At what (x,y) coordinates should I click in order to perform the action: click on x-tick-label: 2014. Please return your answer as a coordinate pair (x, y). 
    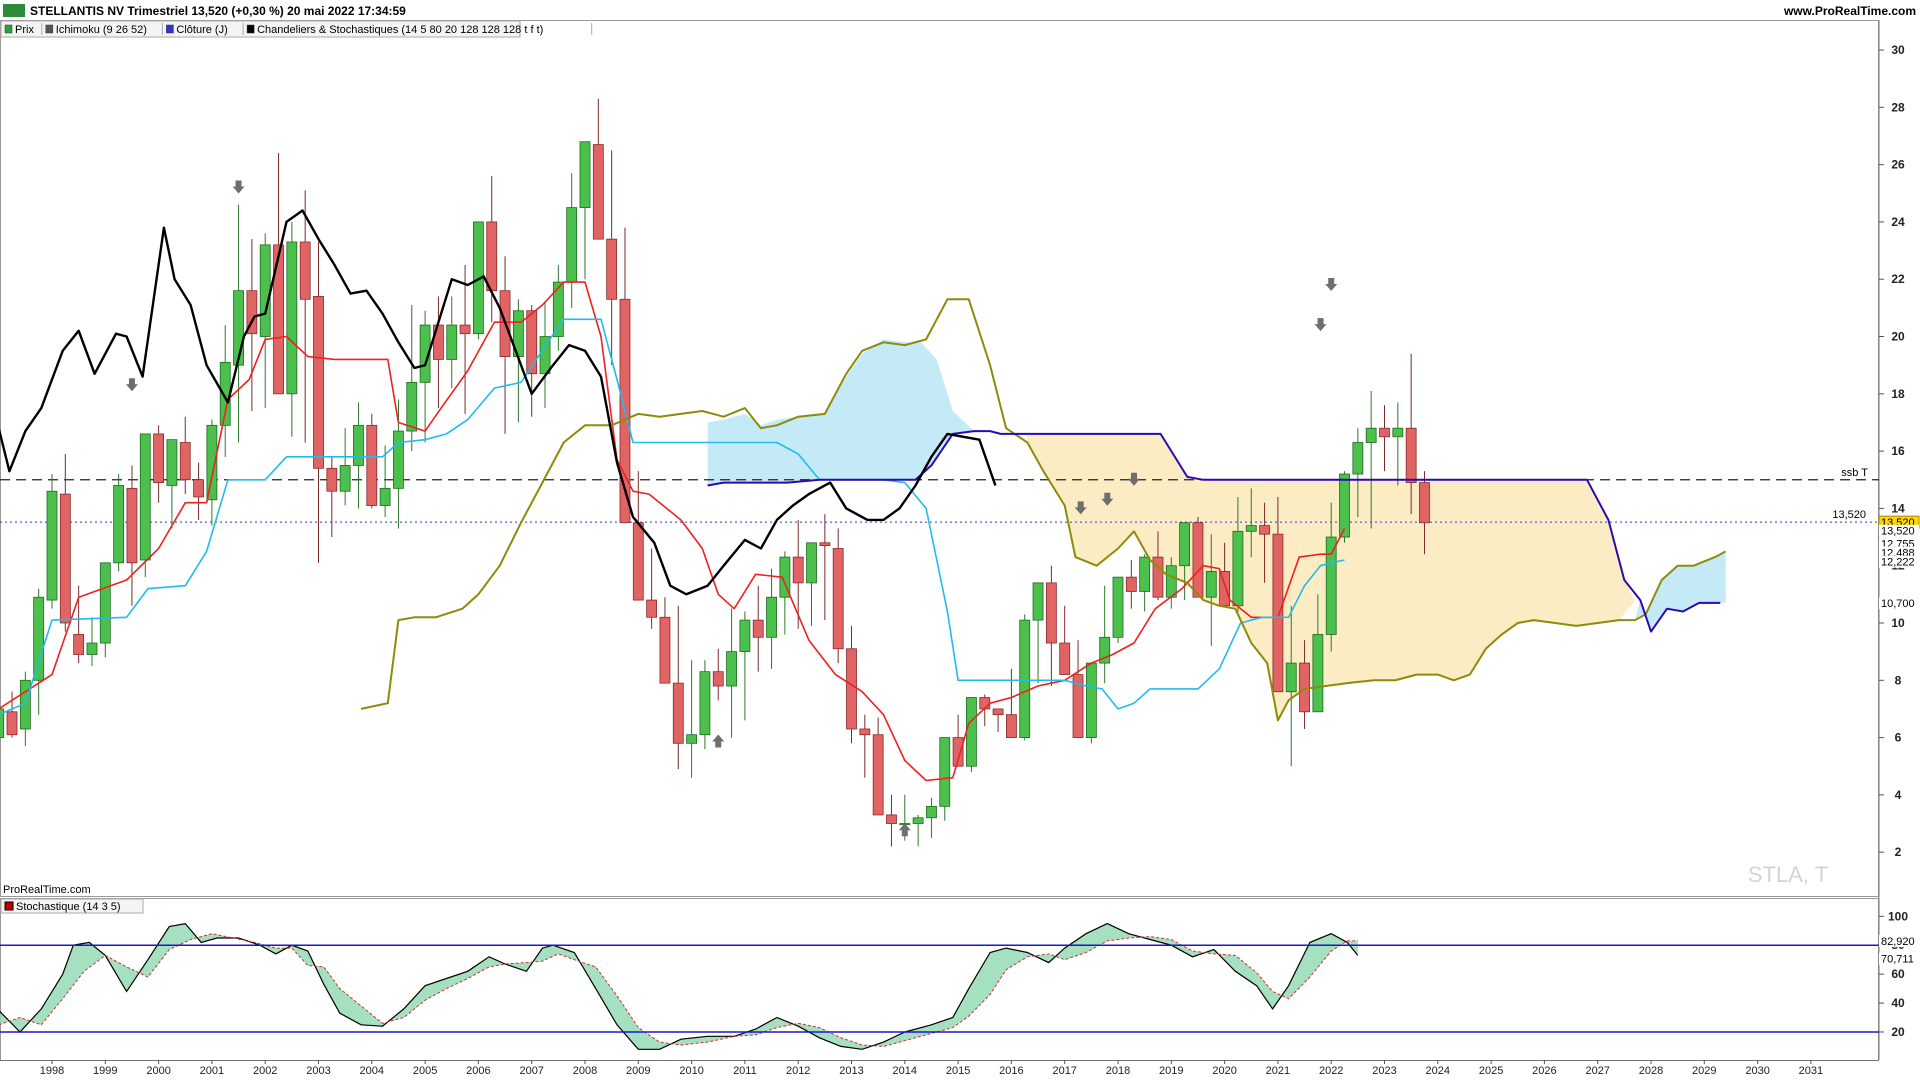
    Looking at the image, I should click on (905, 1071).